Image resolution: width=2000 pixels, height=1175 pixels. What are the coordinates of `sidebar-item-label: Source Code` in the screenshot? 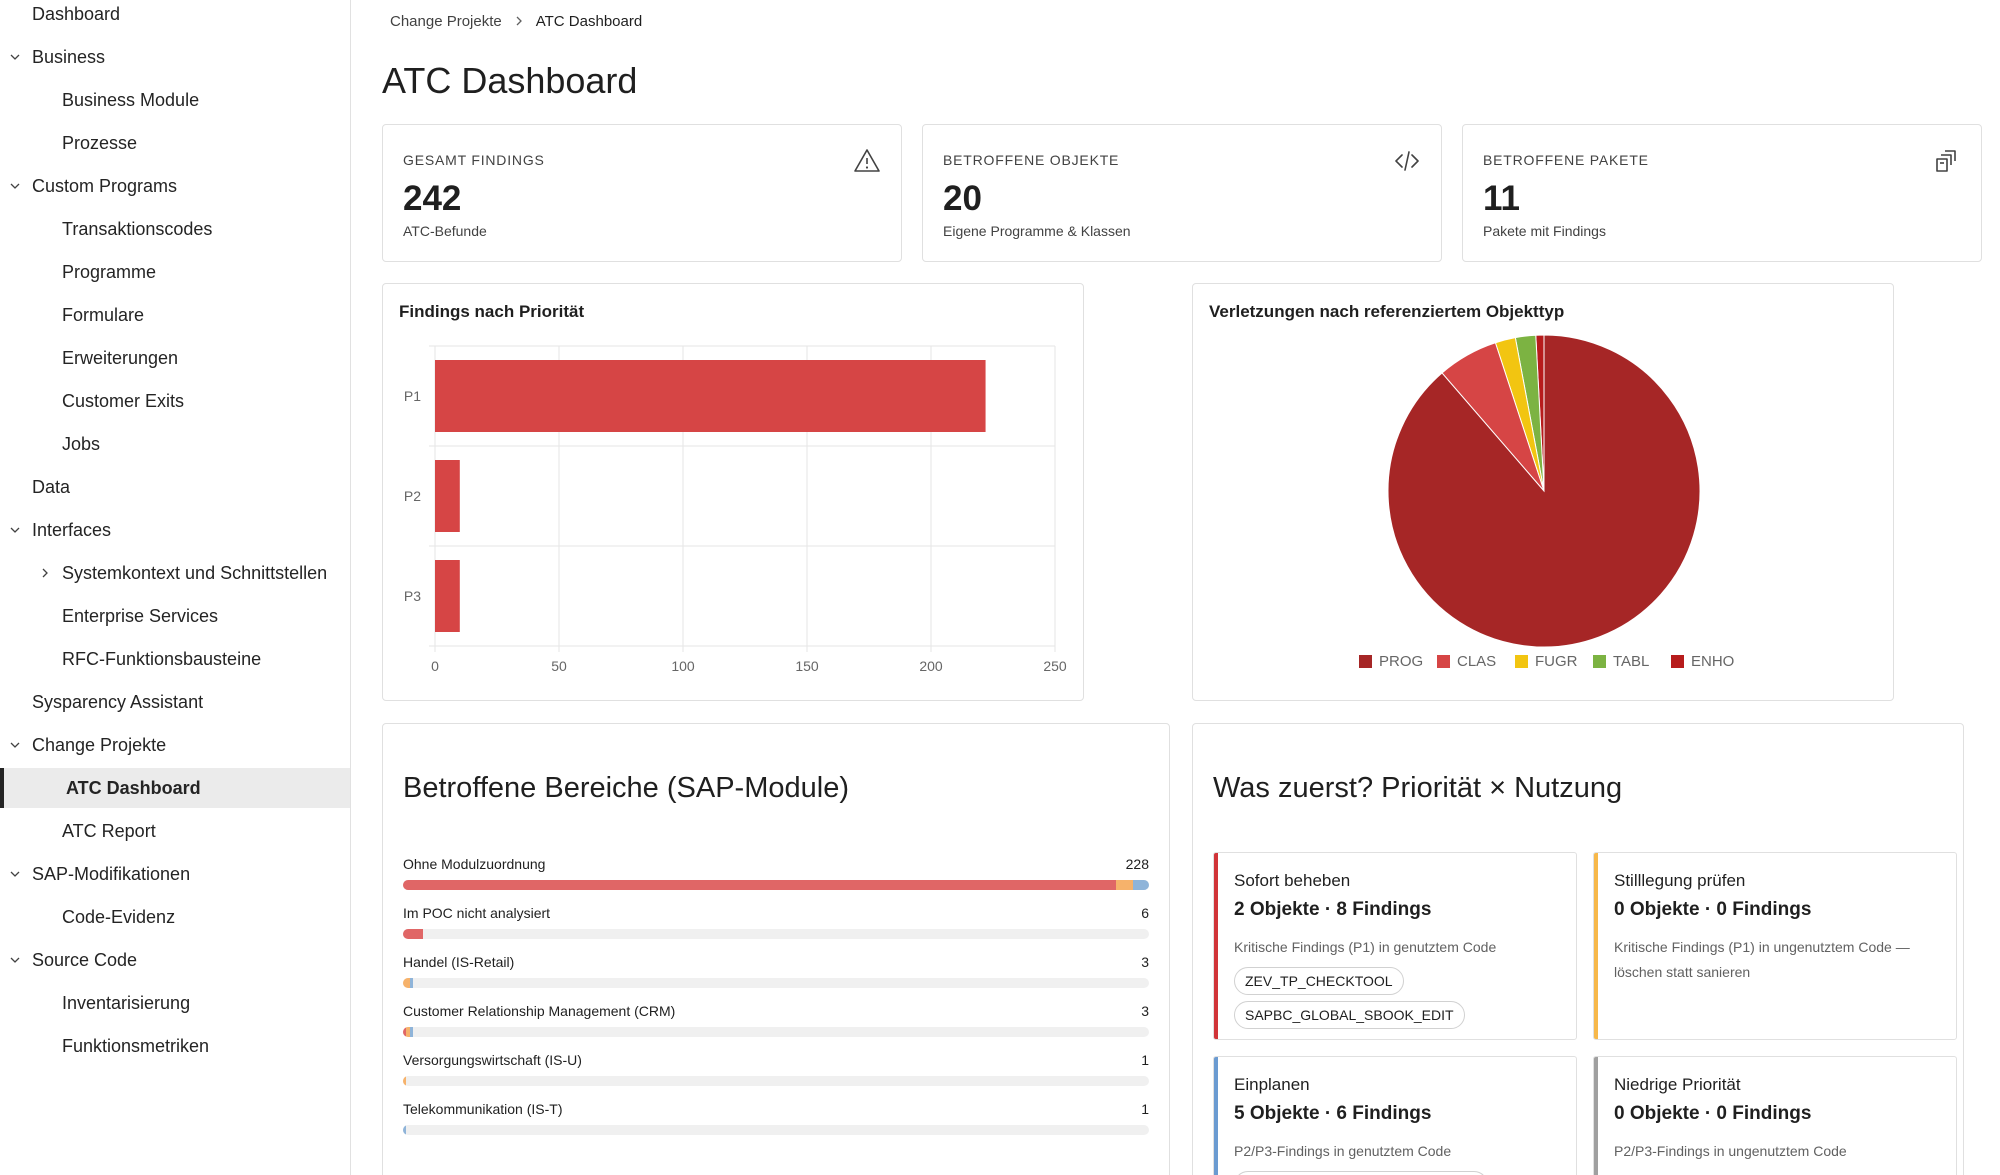 It's located at (85, 959).